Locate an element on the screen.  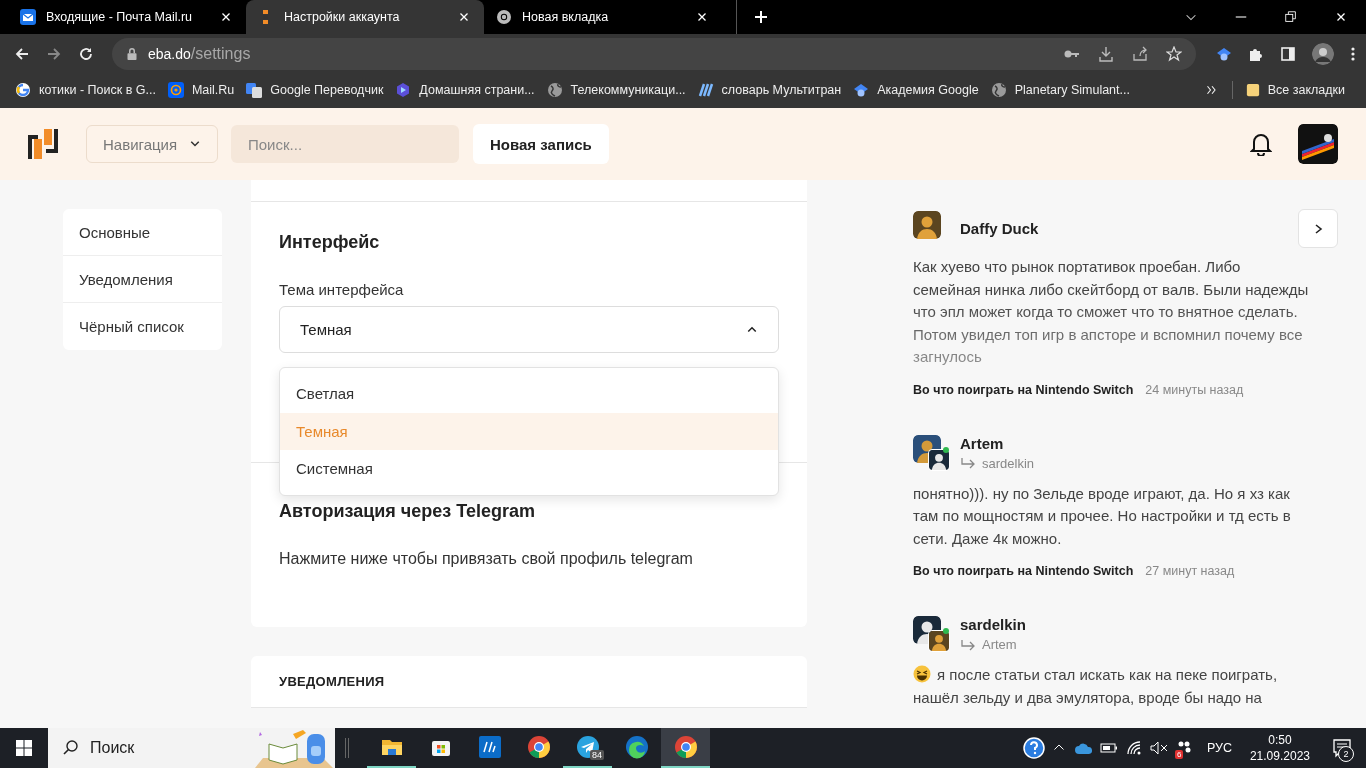
unread-badge: 84 is located at coordinates (597, 755).